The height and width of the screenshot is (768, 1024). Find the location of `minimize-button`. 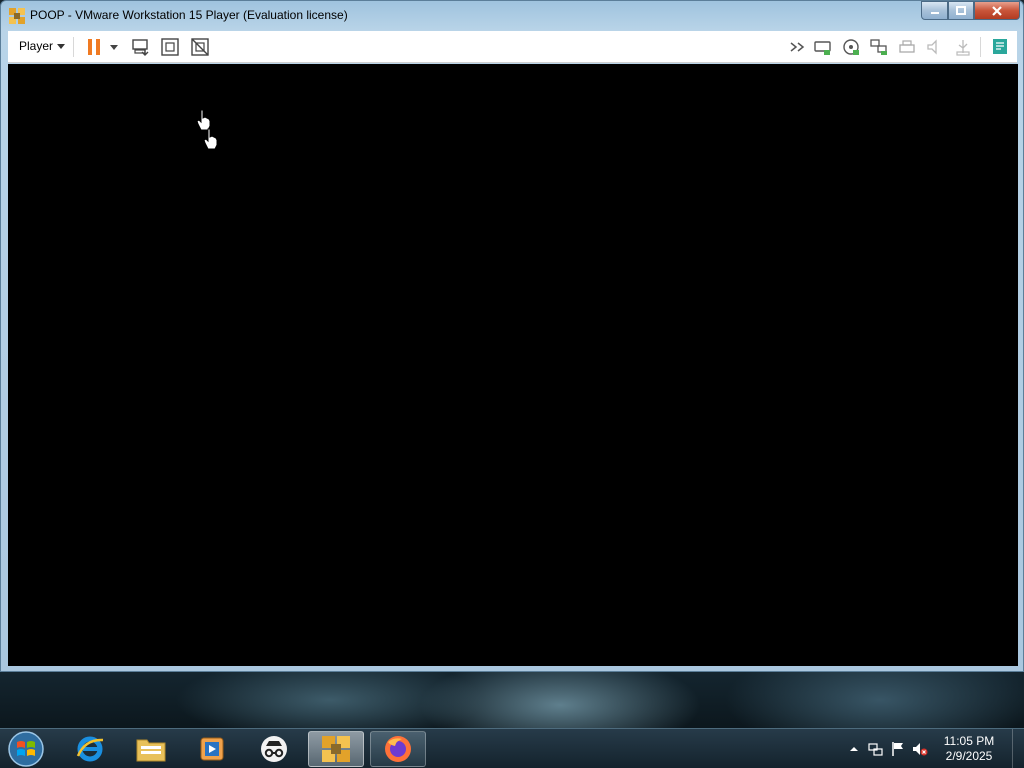

minimize-button is located at coordinates (934, 10).